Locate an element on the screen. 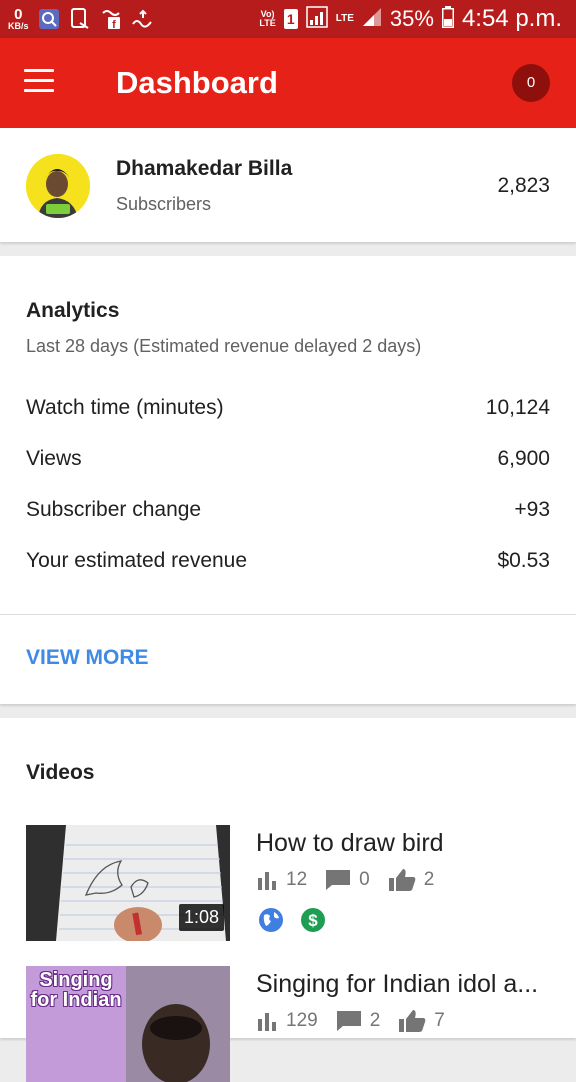 This screenshot has width=576, height=1082. comments-stat: 0 is located at coordinates (347, 880).